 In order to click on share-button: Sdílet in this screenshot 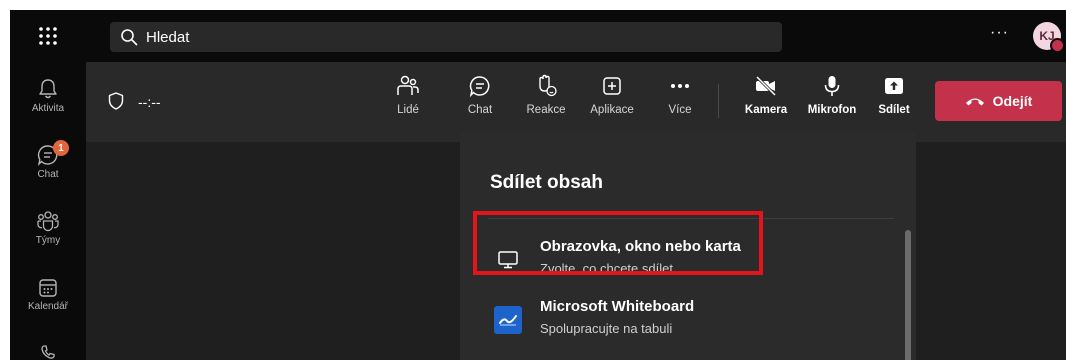, I will do `click(894, 95)`.